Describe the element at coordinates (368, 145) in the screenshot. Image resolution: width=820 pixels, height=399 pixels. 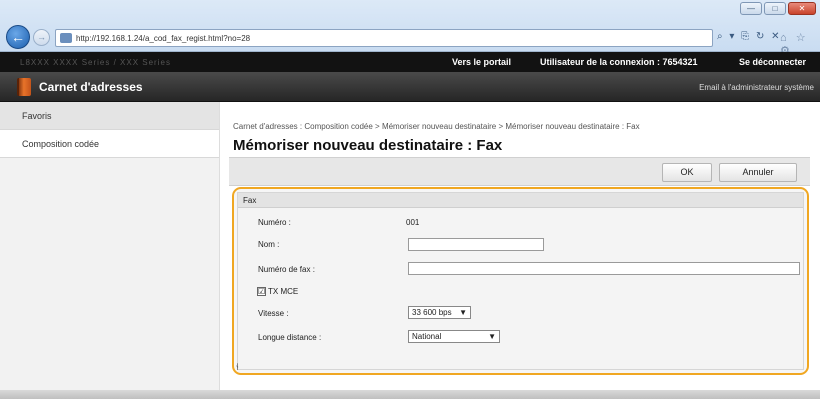
I see `page-title: Mémoriser nouveau destinataire : Fax` at that location.